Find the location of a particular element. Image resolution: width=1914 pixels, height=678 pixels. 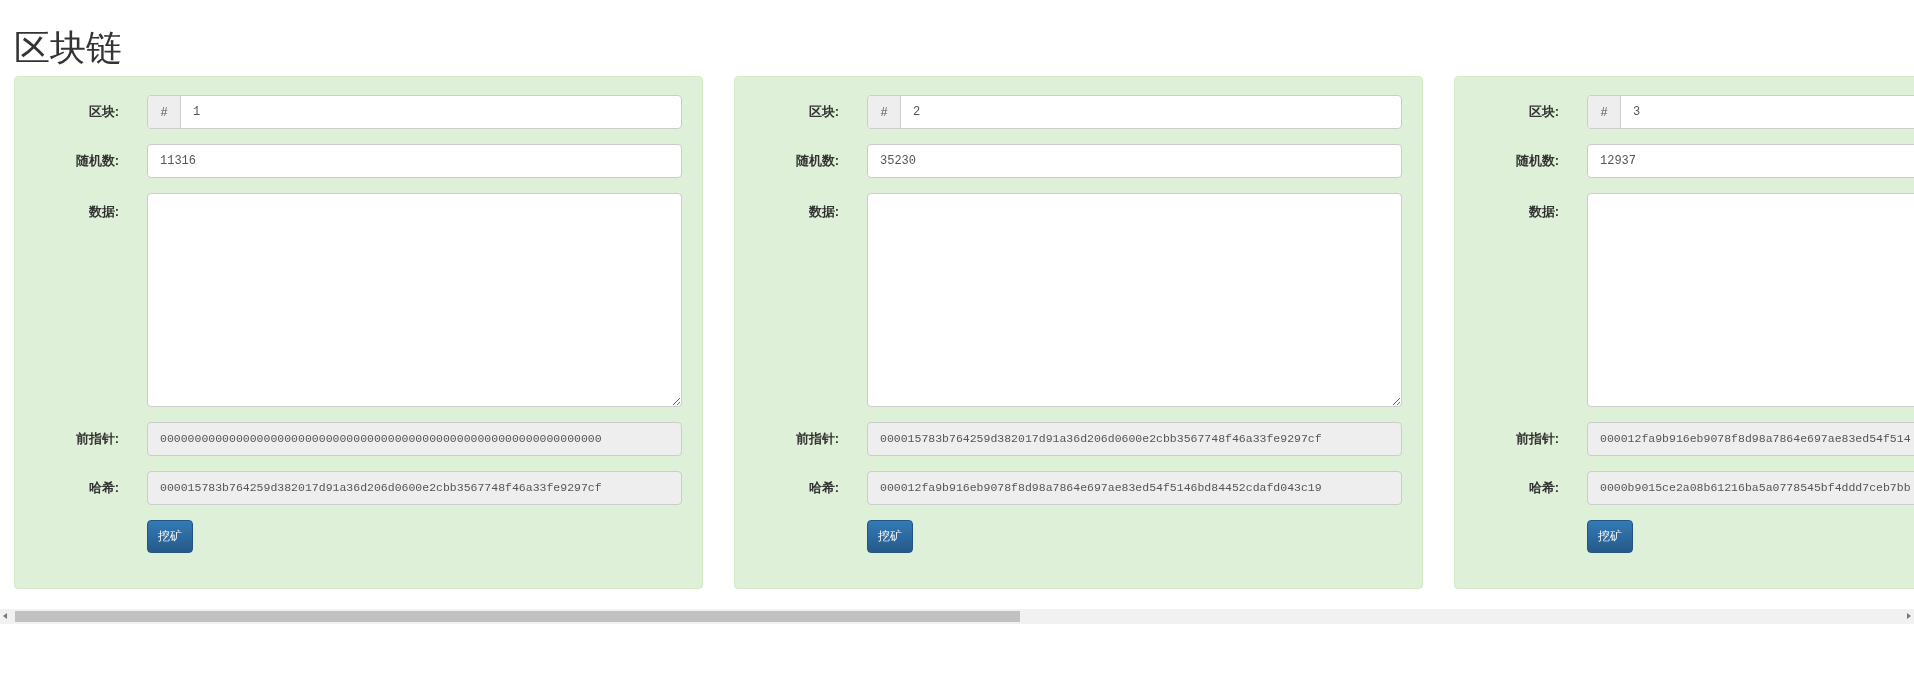

block-number-field: # 1 is located at coordinates (414, 111).